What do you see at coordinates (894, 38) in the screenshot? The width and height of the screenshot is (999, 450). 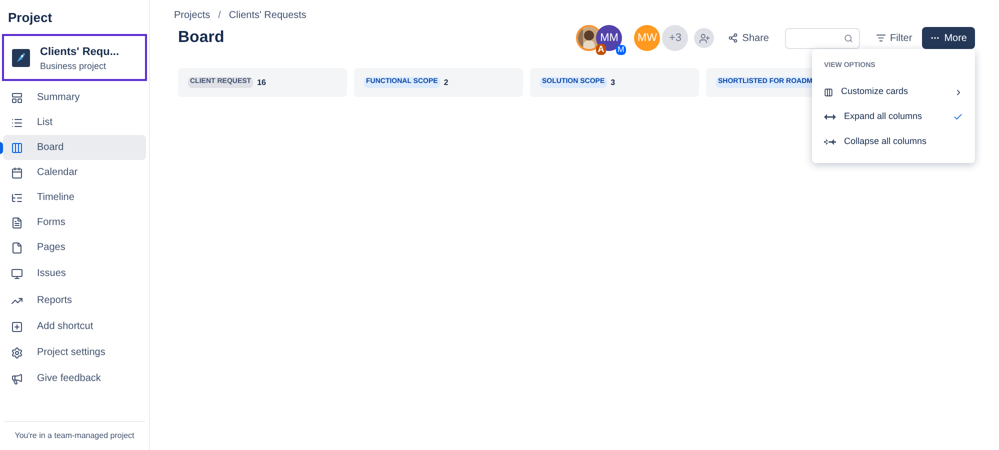 I see `filter-button: Filter` at bounding box center [894, 38].